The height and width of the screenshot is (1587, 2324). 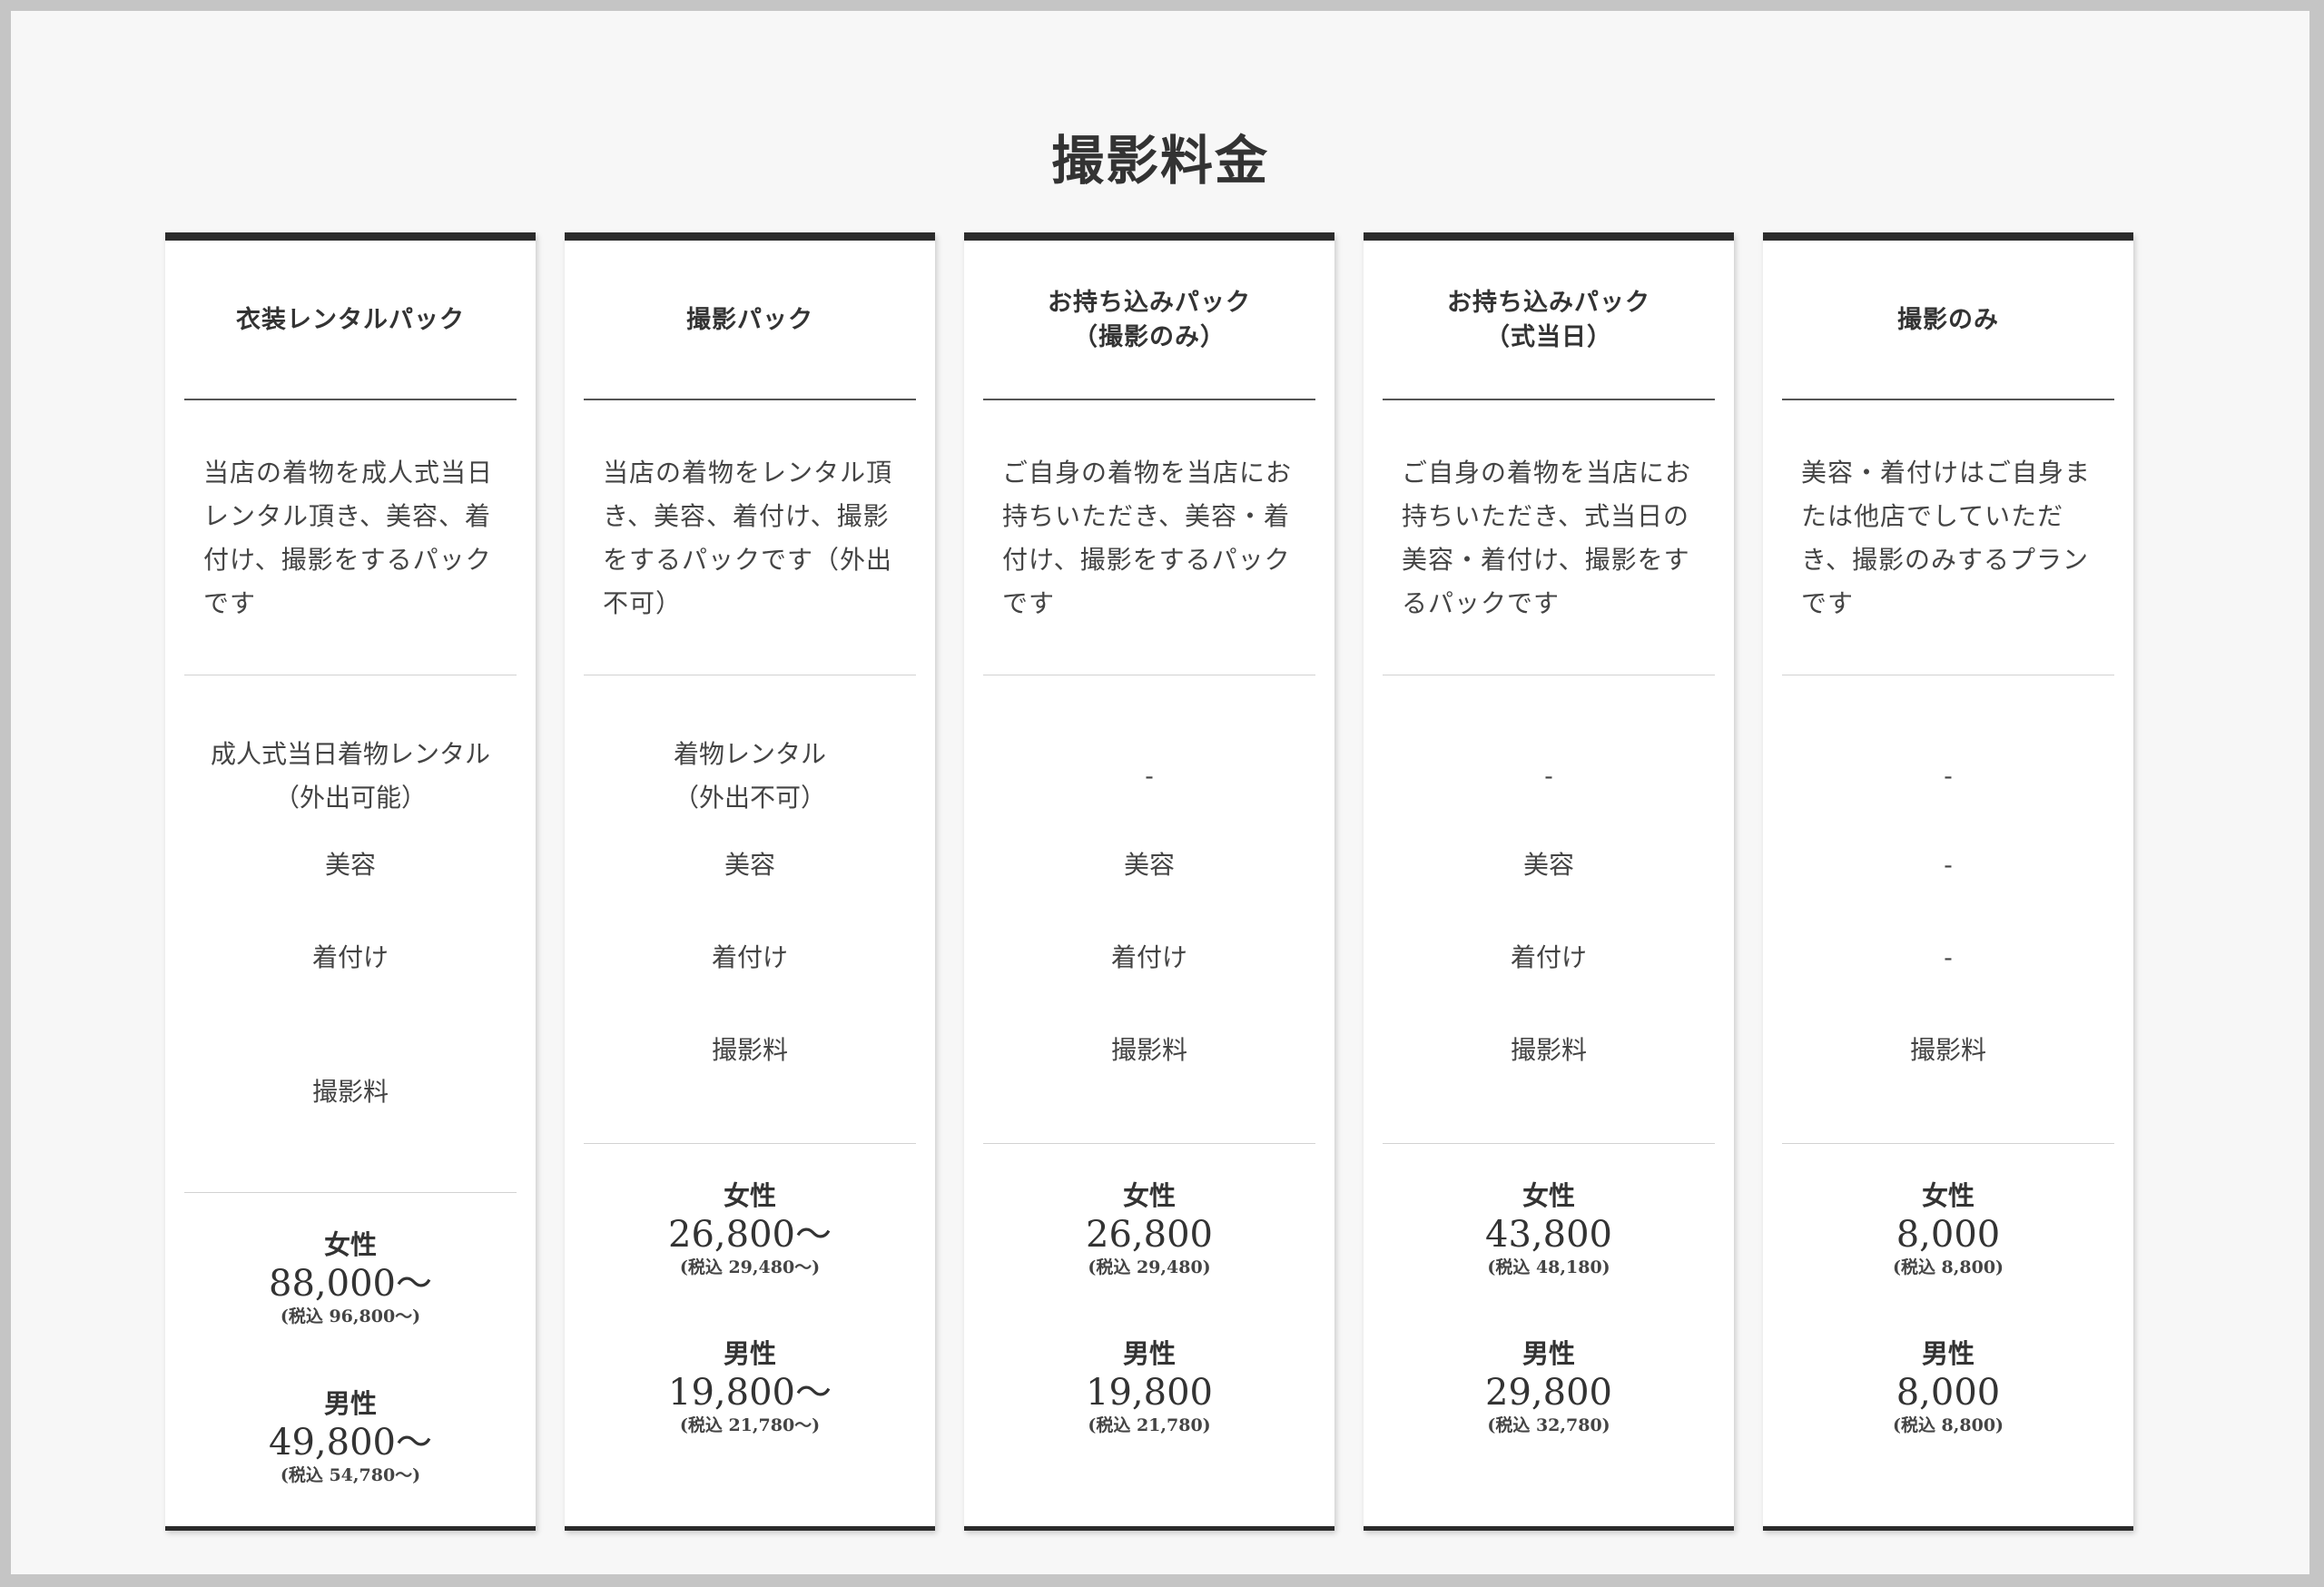 I want to click on feature-beauty: -, so click(x=1948, y=865).